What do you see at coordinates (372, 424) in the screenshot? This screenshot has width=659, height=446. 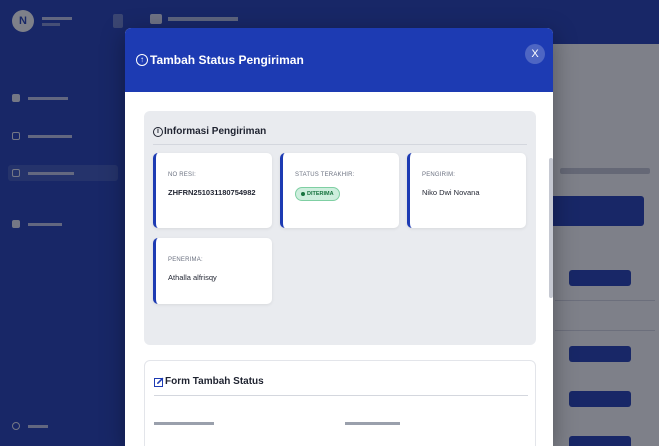 I see `form-label-datetime` at bounding box center [372, 424].